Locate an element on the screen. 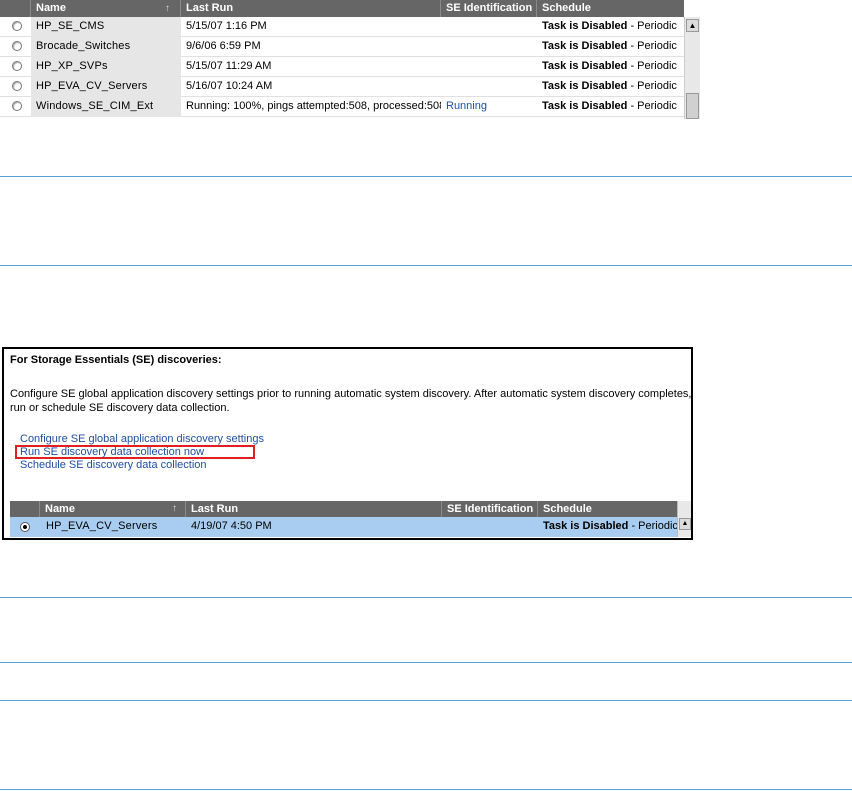 The width and height of the screenshot is (852, 791). last-run: 9/6/06 6:59 PM is located at coordinates (223, 46).